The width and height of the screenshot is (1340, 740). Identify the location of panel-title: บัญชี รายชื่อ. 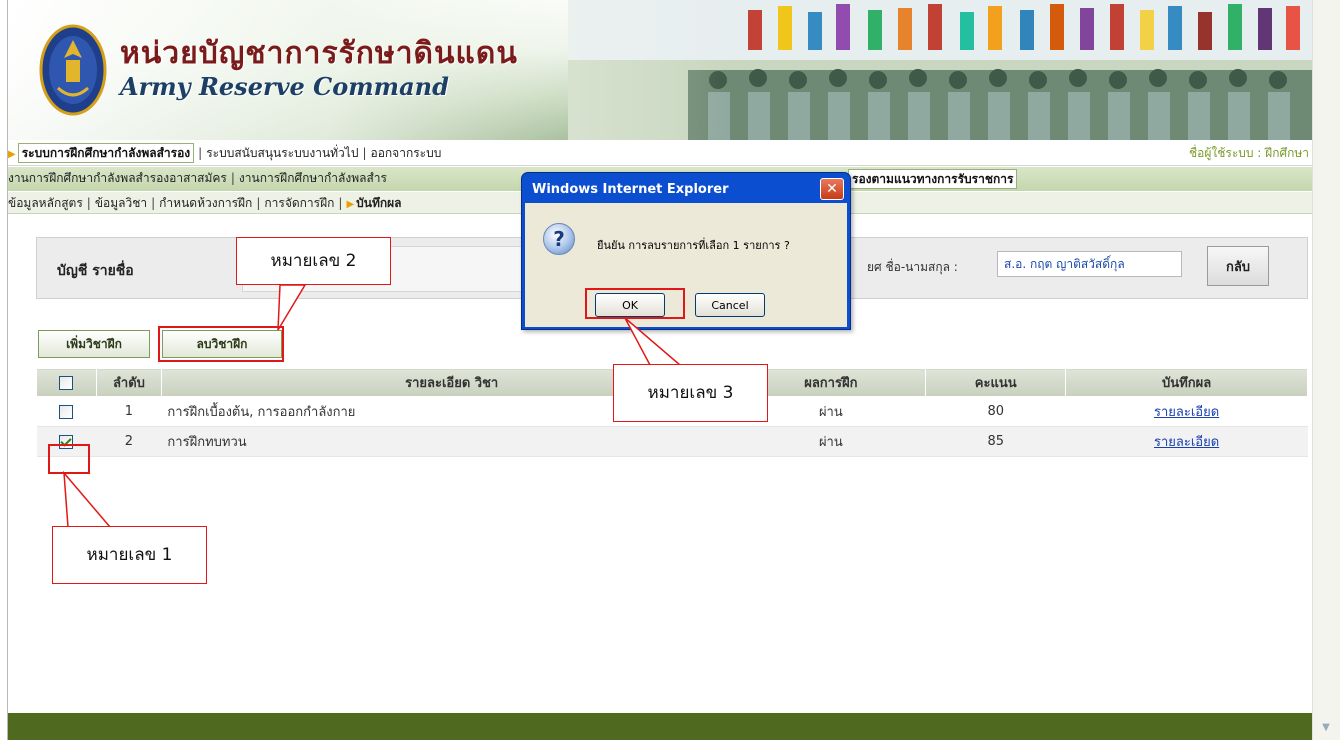
(95, 271).